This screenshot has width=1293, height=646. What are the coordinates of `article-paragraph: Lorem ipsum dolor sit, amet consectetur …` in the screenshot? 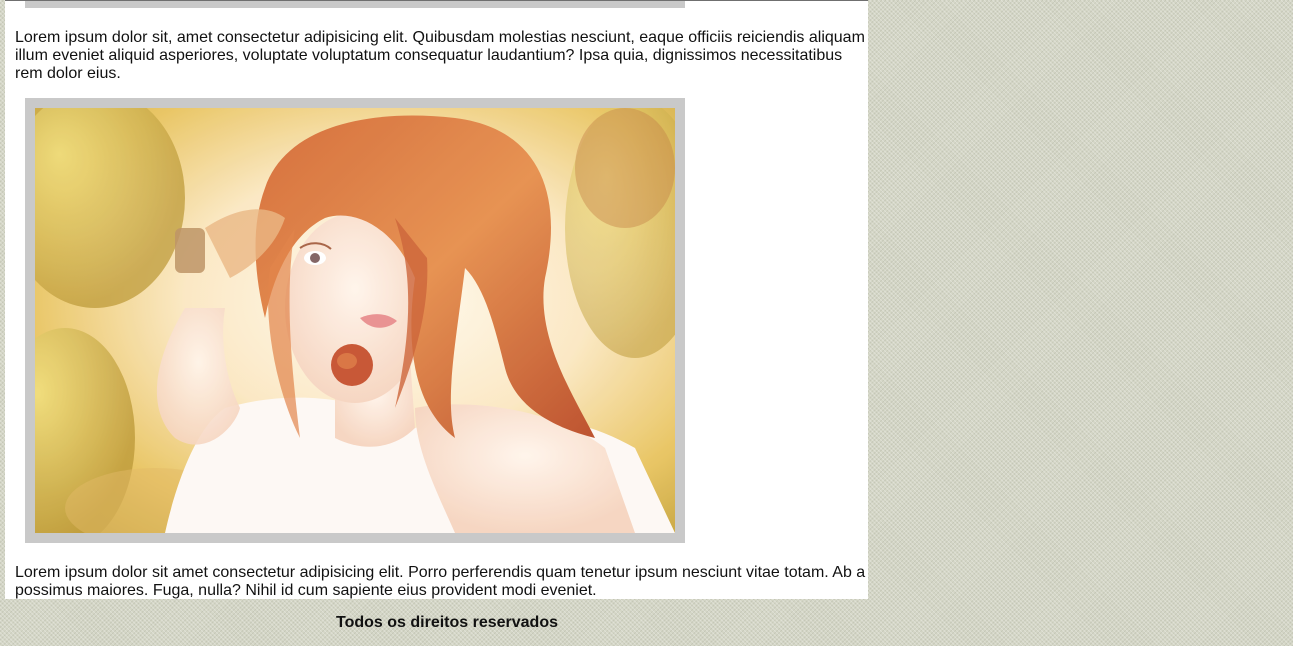 It's located at (440, 55).